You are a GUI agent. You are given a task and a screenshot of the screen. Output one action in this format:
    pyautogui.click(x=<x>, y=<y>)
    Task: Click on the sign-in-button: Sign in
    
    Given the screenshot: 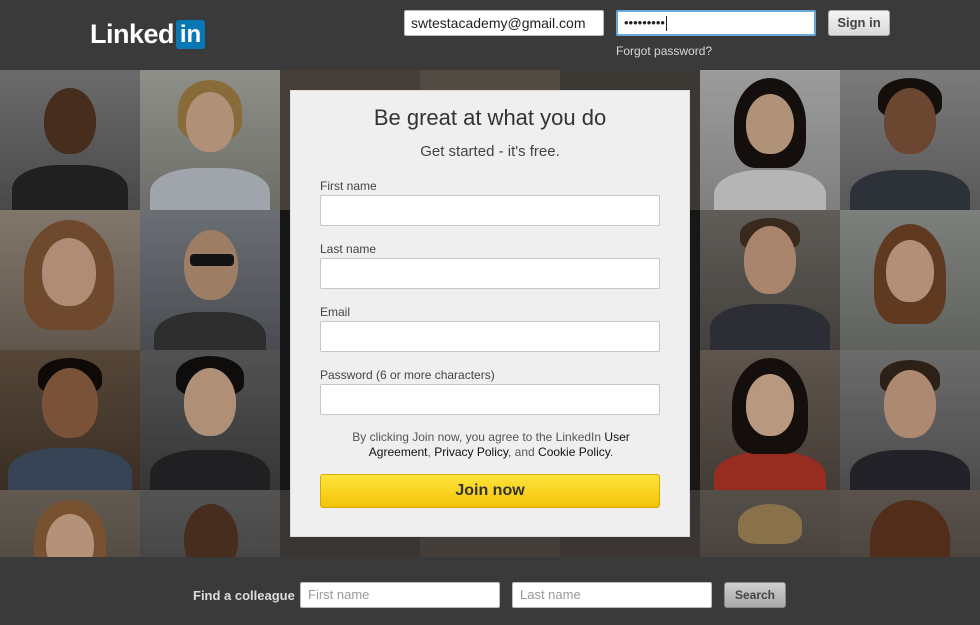 What is the action you would take?
    pyautogui.click(x=859, y=23)
    